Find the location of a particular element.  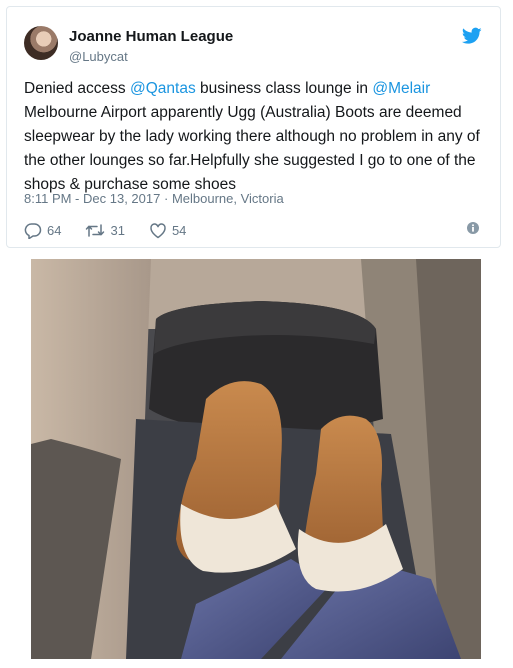

tweet-text-segment: Denied access is located at coordinates (77, 88).